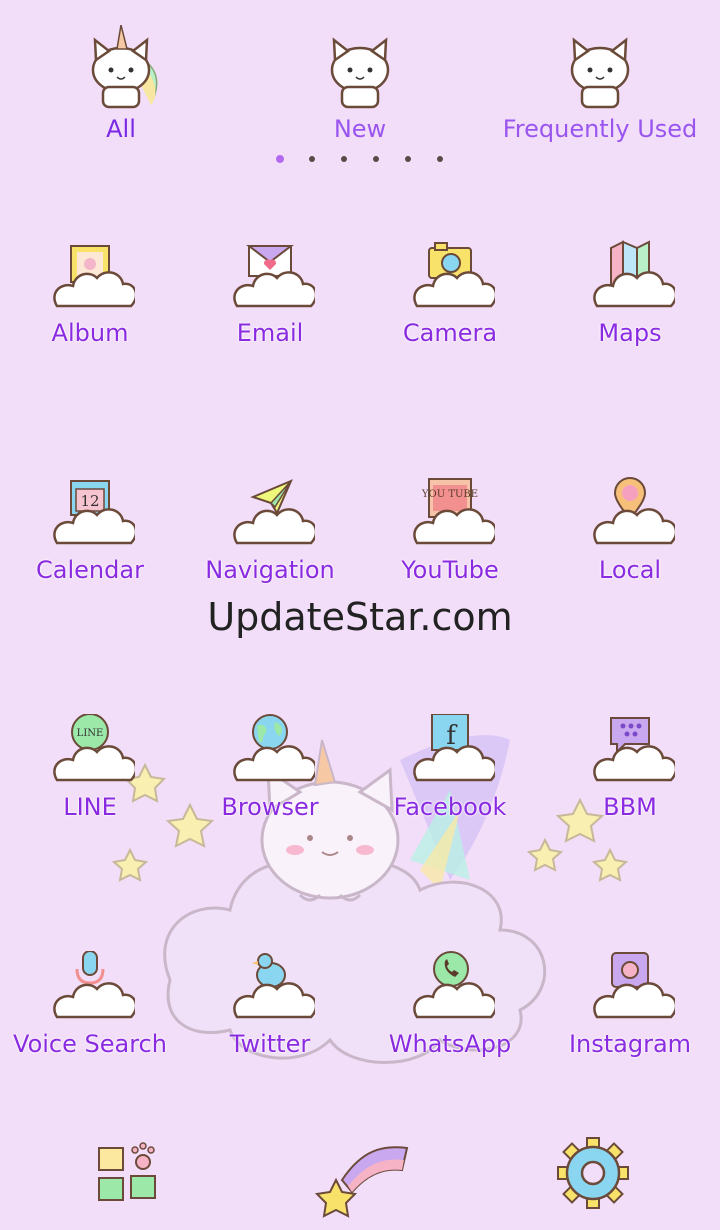  I want to click on app-youtube: YOU TUBE YouTube, so click(450, 537).